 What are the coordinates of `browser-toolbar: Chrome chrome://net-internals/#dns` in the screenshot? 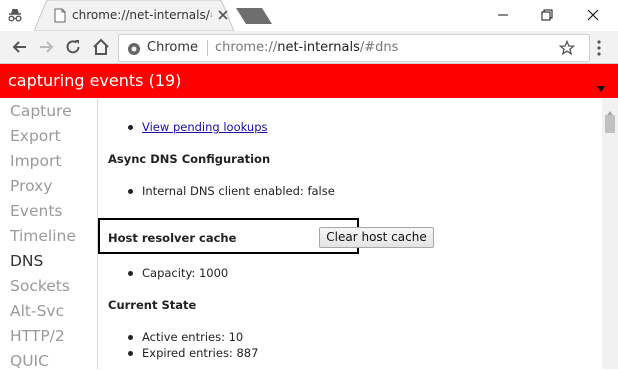 It's located at (309, 47).